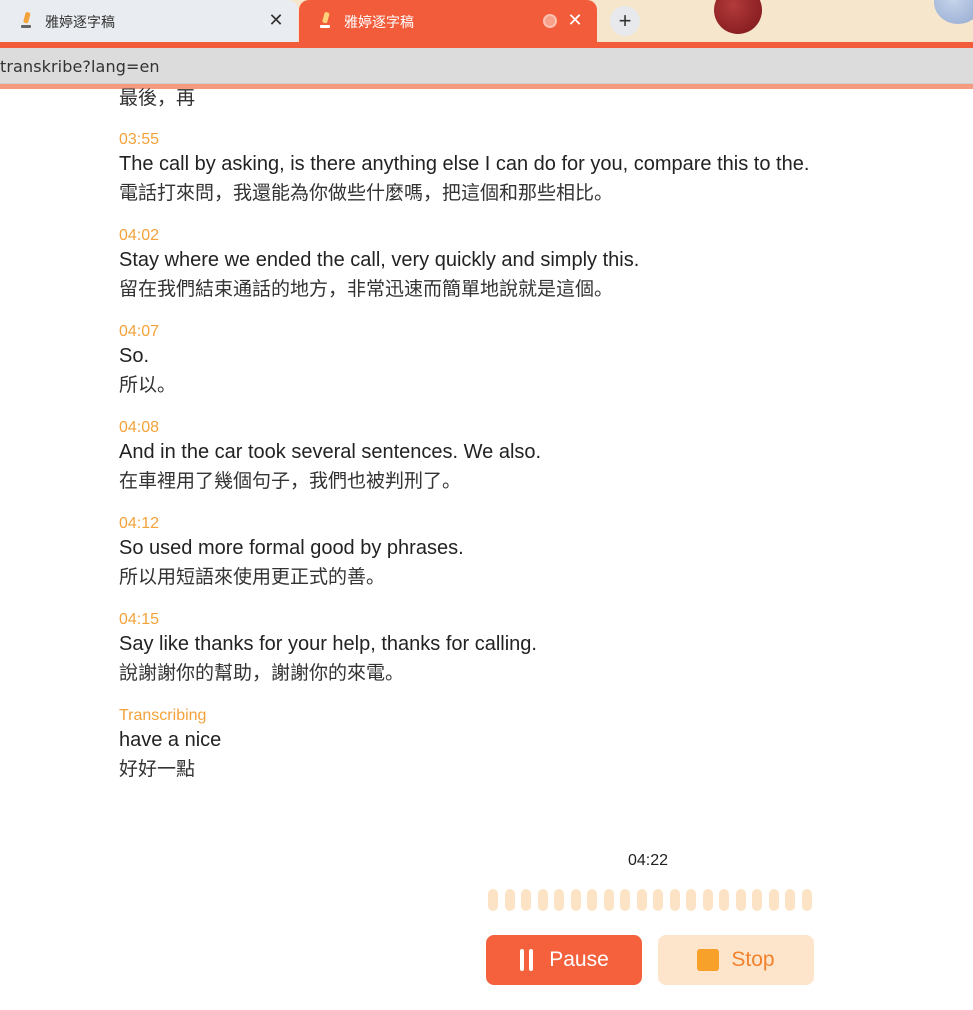 The height and width of the screenshot is (1010, 973). I want to click on transcribing-status: Transcribing, so click(163, 715).